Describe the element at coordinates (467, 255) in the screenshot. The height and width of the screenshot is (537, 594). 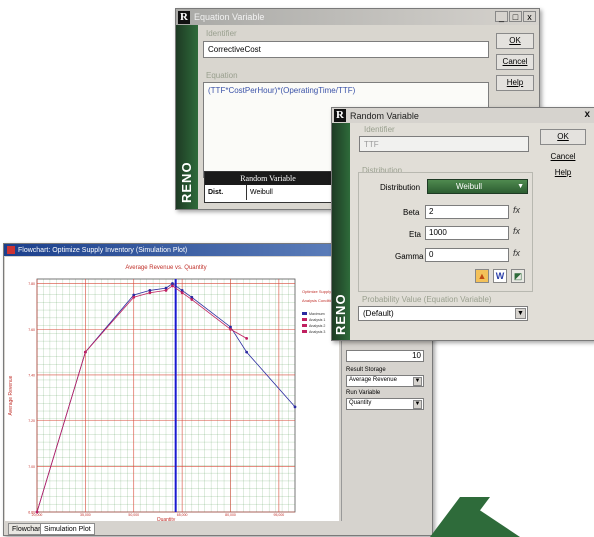
I see `gamma-field: 0` at that location.